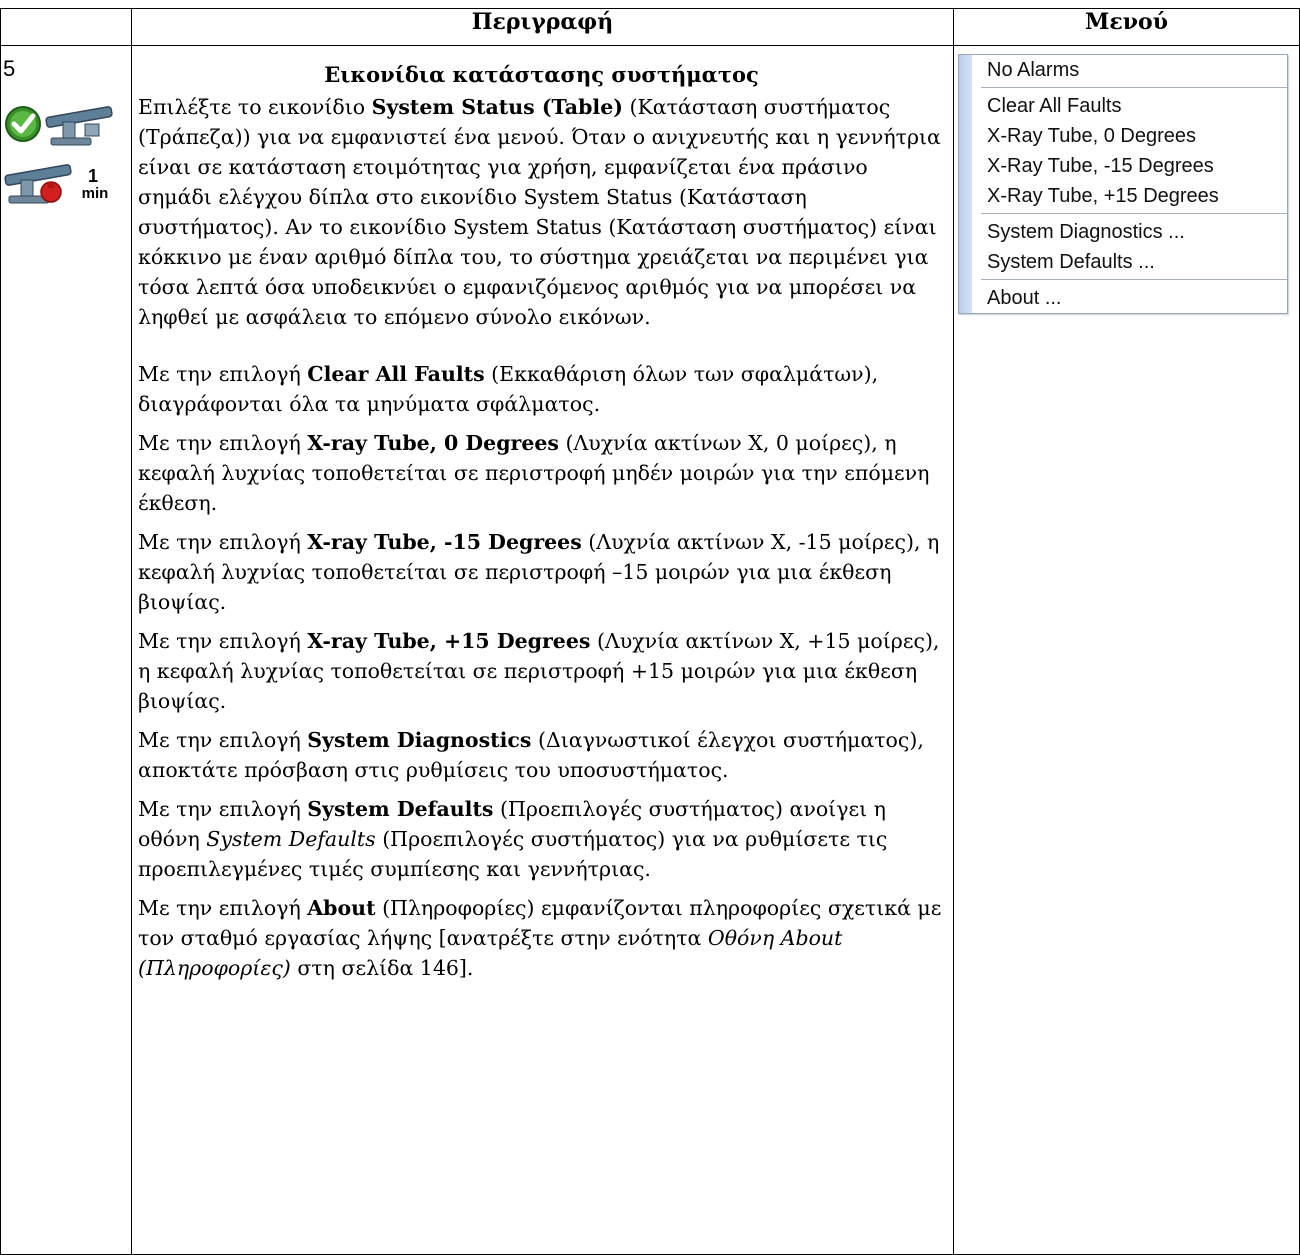 This screenshot has width=1300, height=1255. Describe the element at coordinates (541, 74) in the screenshot. I see `section-title: Εικονίδια κατάστασης συστήματος` at that location.